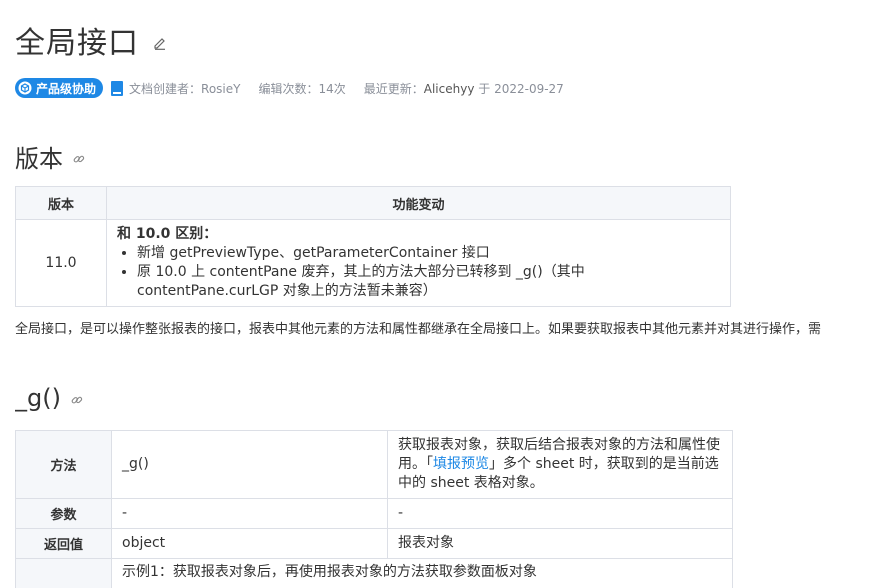 Image resolution: width=870 pixels, height=588 pixels. What do you see at coordinates (463, 88) in the screenshot?
I see `last-updated: 最近更新：Alicehyy 于 2022-09-27` at bounding box center [463, 88].